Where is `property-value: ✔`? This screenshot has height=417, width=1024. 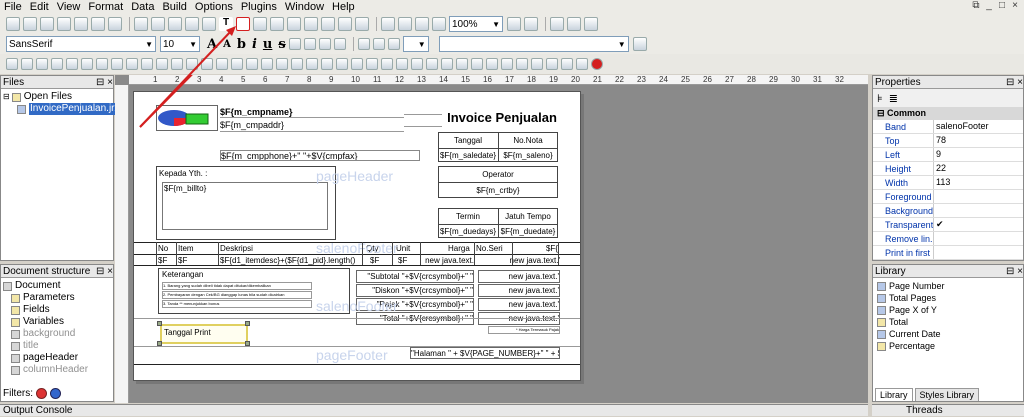
property-value: ✔ is located at coordinates (978, 224).